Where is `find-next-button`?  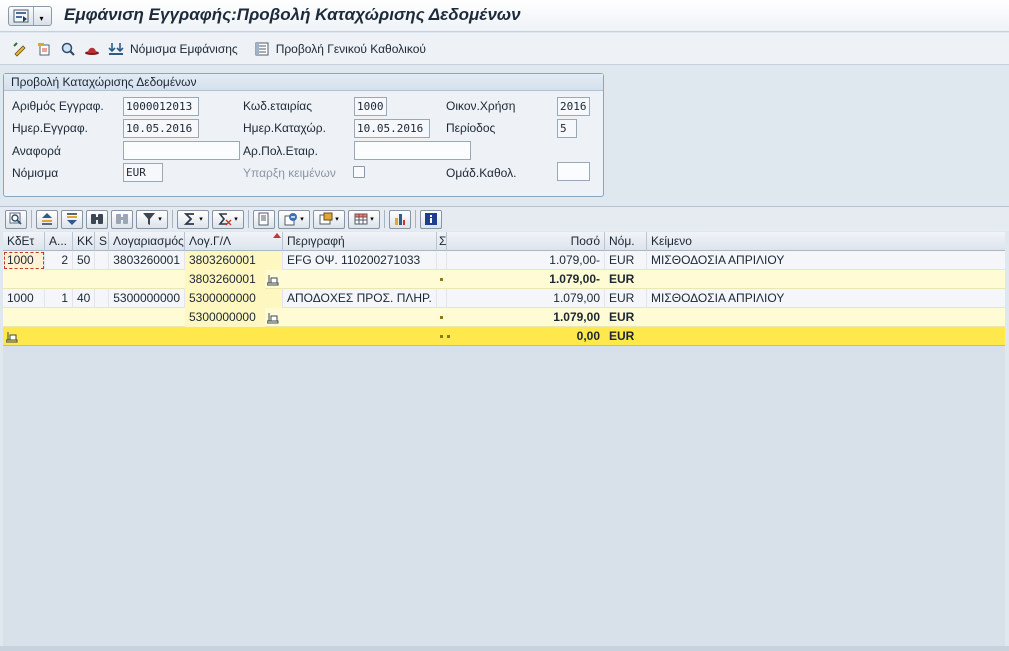
find-next-button is located at coordinates (122, 219).